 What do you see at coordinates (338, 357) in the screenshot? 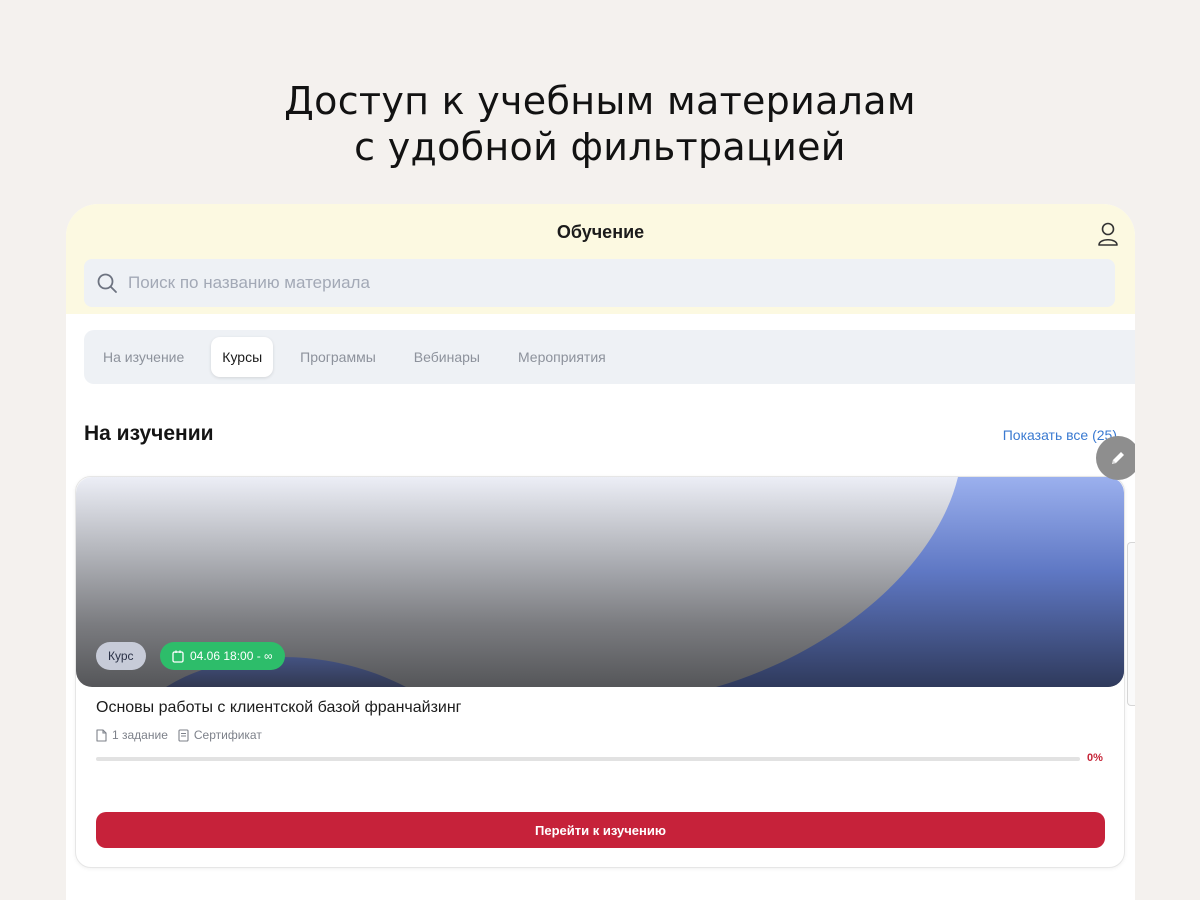
I see `tab-programs: Программы` at bounding box center [338, 357].